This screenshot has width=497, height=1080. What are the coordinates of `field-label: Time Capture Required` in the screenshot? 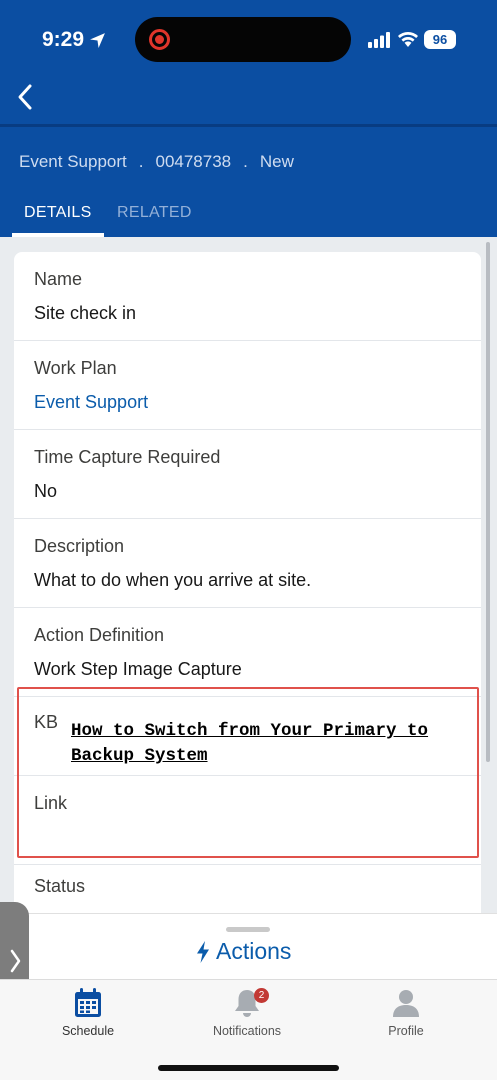 It's located at (127, 457).